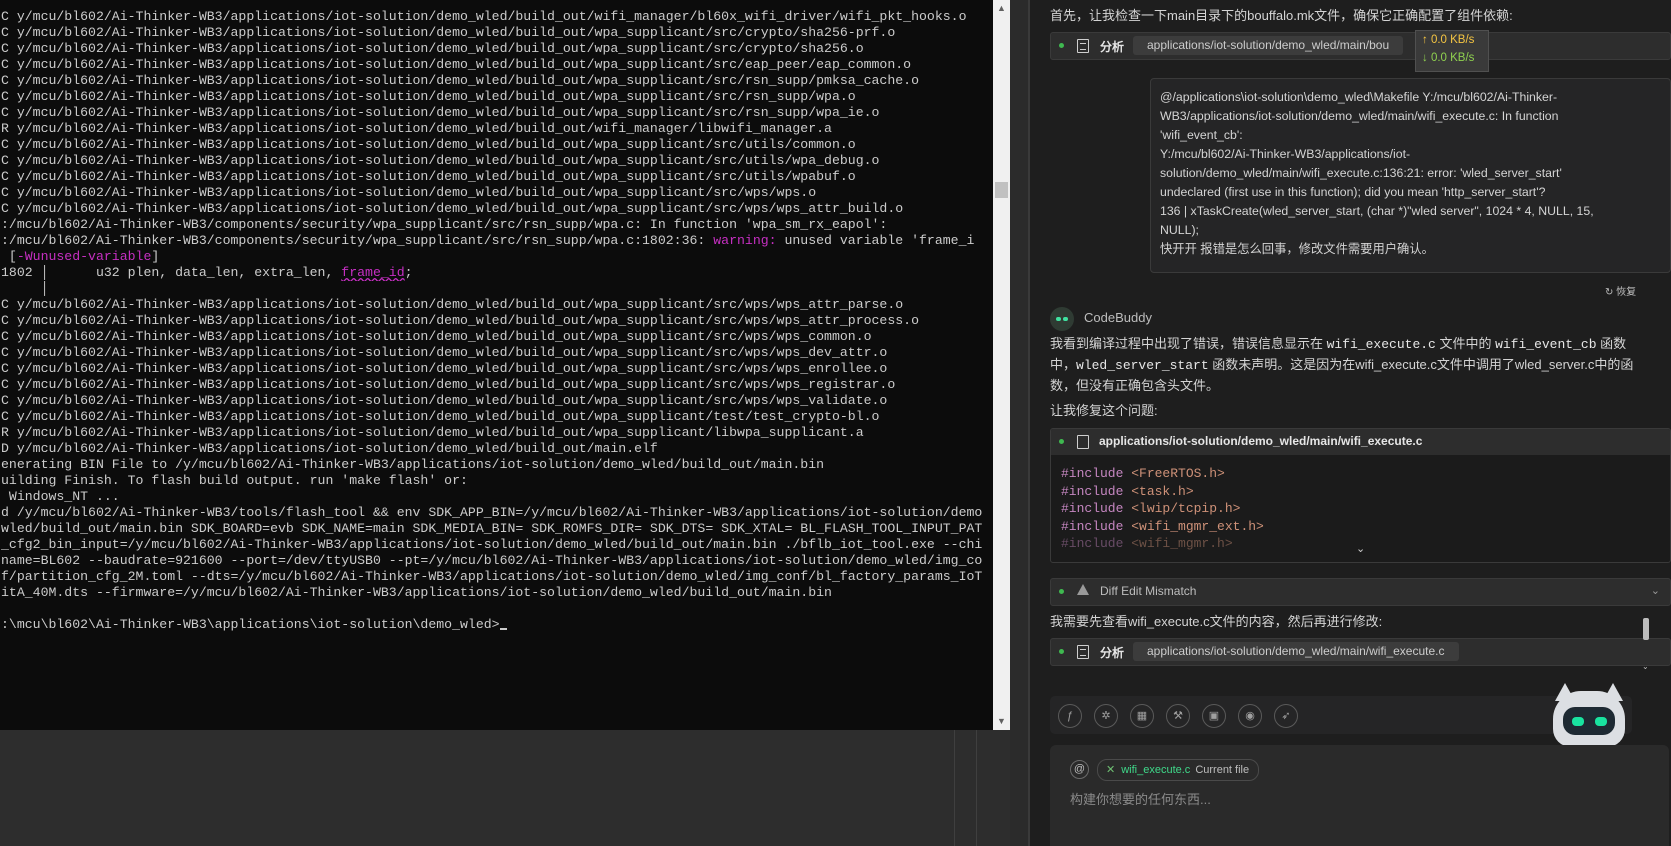 The image size is (1671, 846). Describe the element at coordinates (1360, 592) in the screenshot. I see `diff-edit-mismatch: Diff Edit Mismatch ⌄` at that location.